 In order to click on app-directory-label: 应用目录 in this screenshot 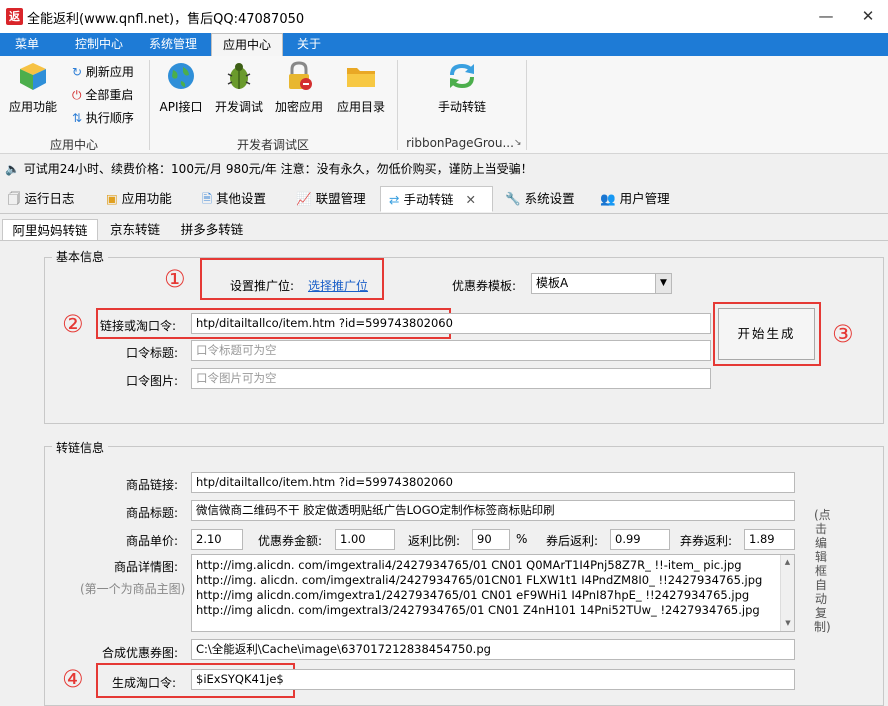, I will do `click(360, 107)`.